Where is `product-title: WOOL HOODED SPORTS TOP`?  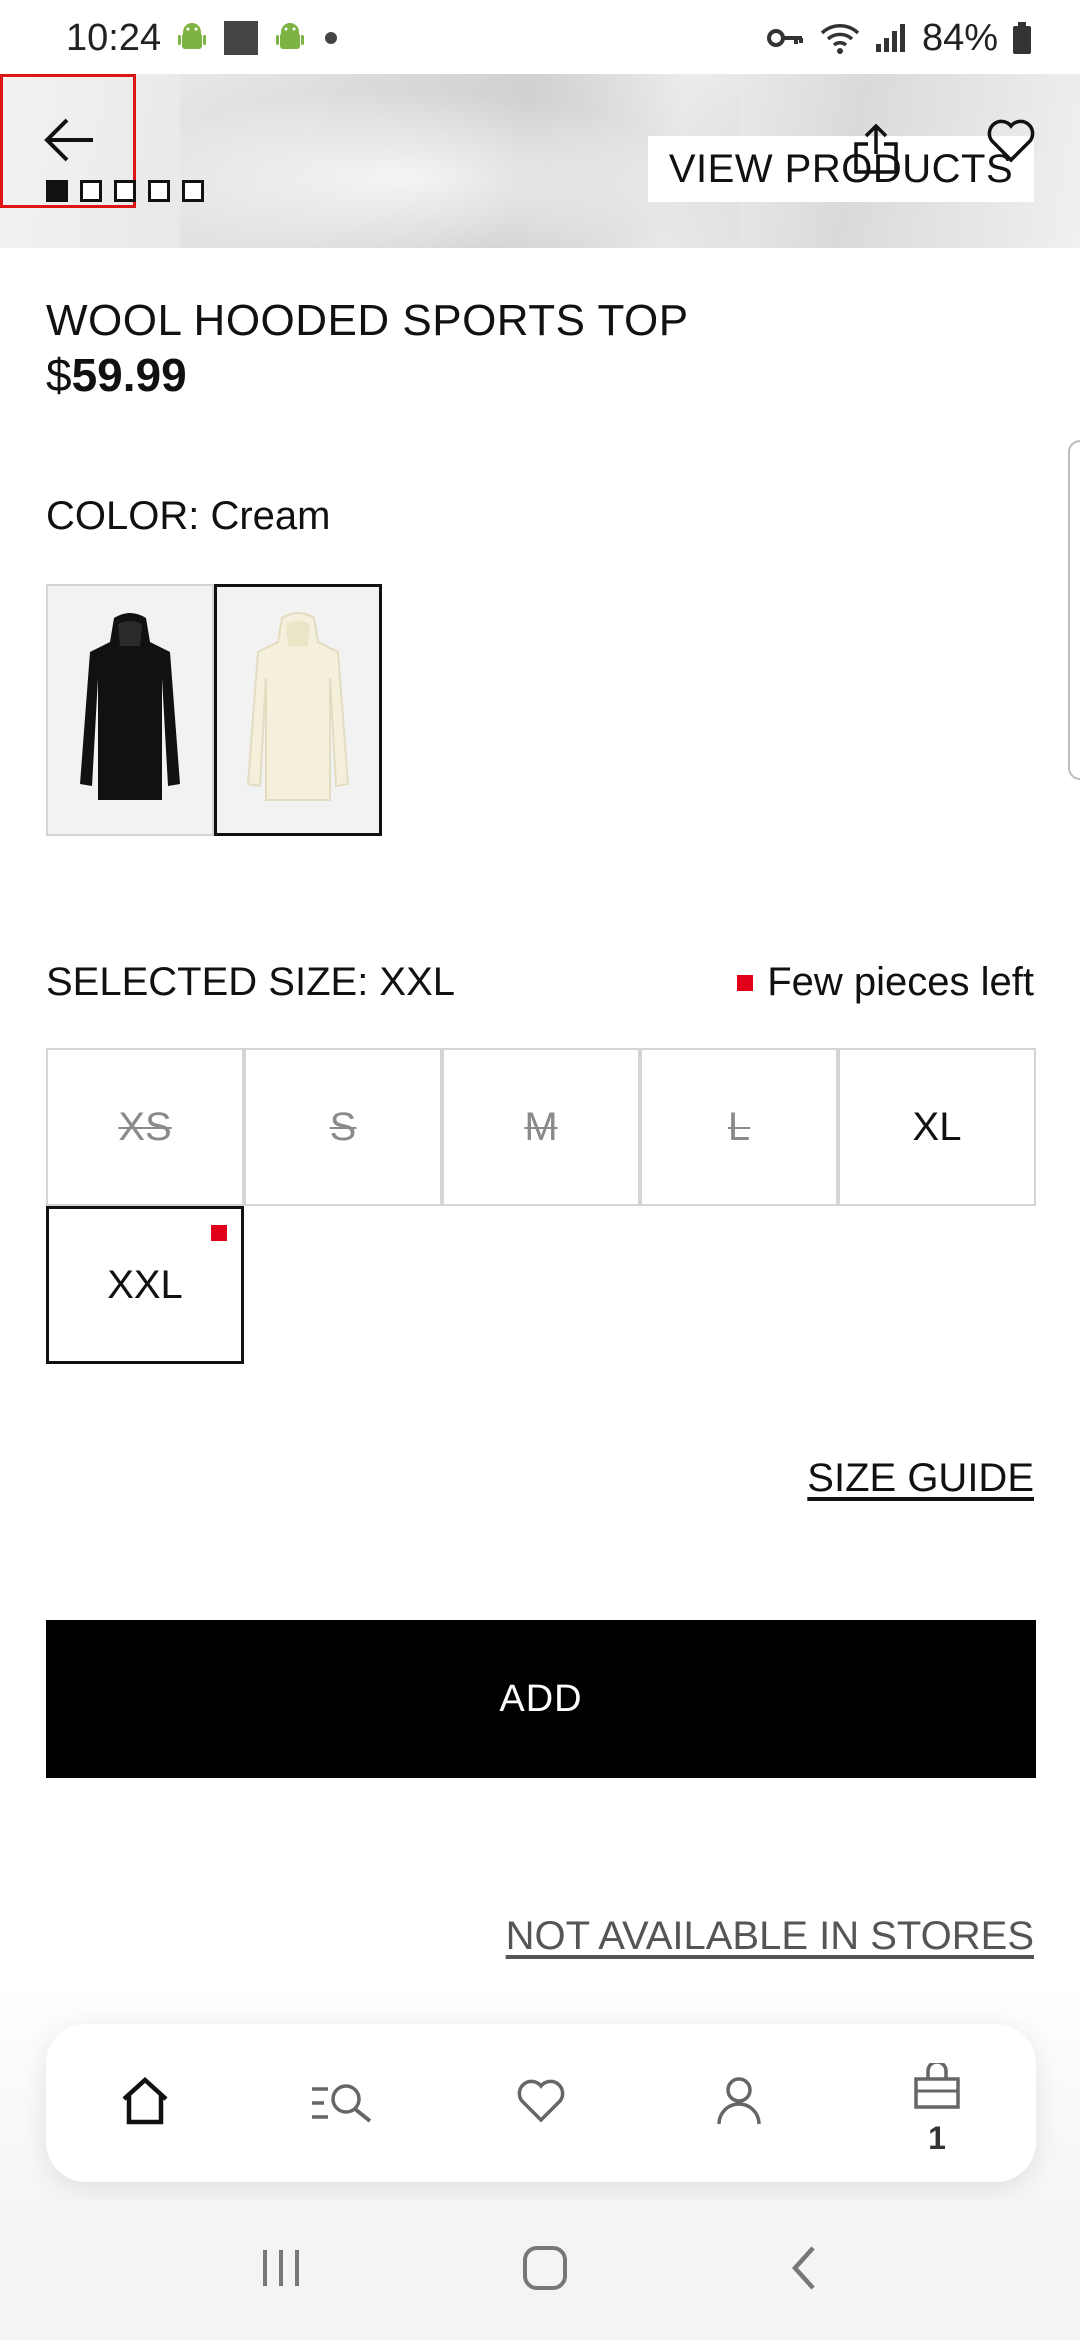
product-title: WOOL HOODED SPORTS TOP is located at coordinates (367, 320).